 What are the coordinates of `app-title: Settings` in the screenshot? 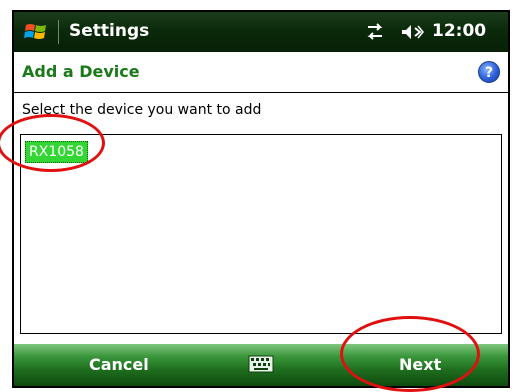 It's located at (109, 31).